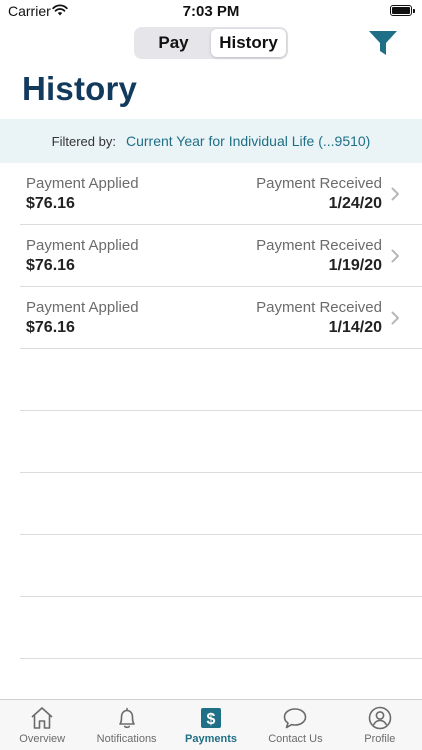 This screenshot has height=750, width=422. What do you see at coordinates (42, 739) in the screenshot?
I see `tab-label: Overview` at bounding box center [42, 739].